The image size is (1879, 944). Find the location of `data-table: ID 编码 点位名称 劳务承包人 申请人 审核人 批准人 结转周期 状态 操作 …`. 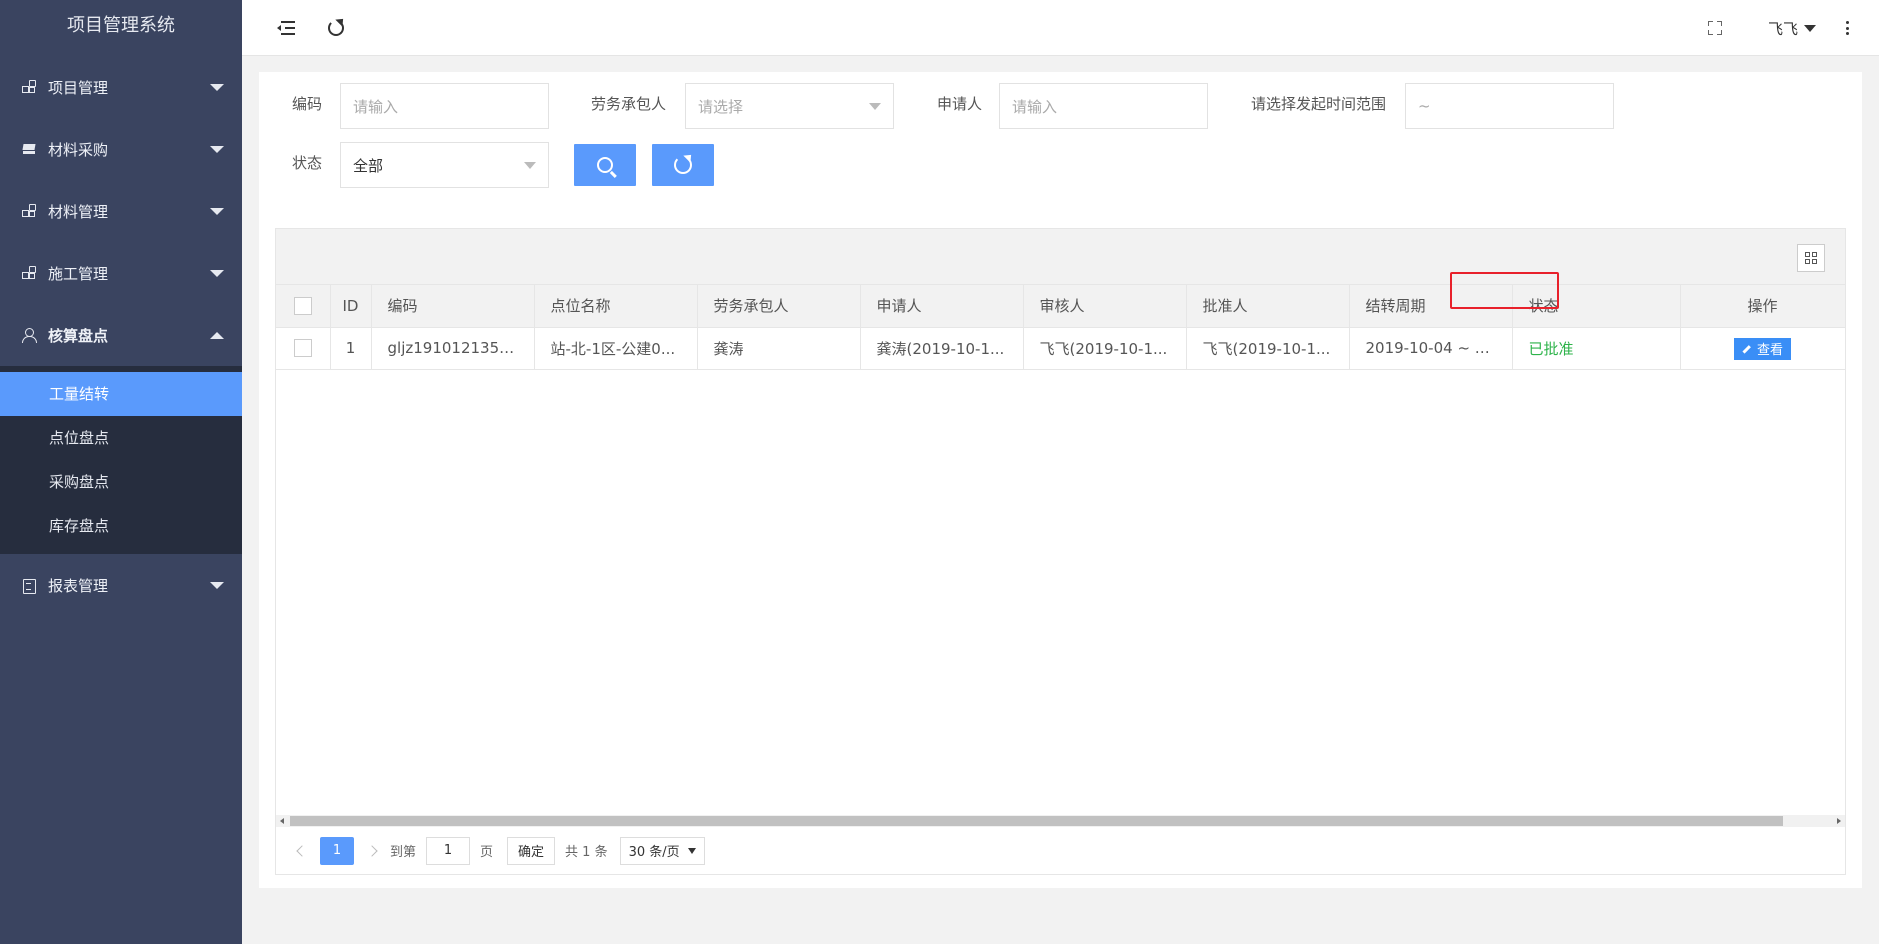

data-table: ID 编码 点位名称 劳务承包人 申请人 审核人 批准人 结转周期 状态 操作 … is located at coordinates (1061, 327).